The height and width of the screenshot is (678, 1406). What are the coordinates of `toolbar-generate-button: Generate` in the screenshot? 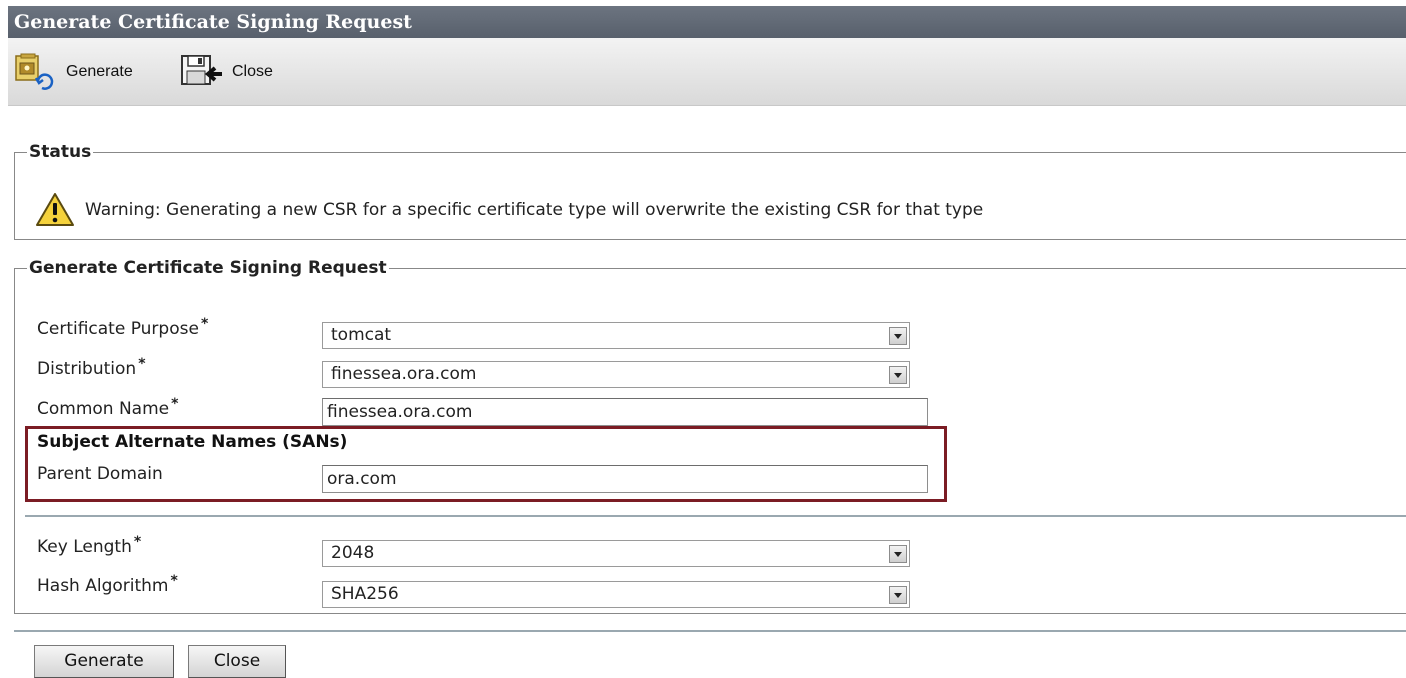 It's located at (72, 72).